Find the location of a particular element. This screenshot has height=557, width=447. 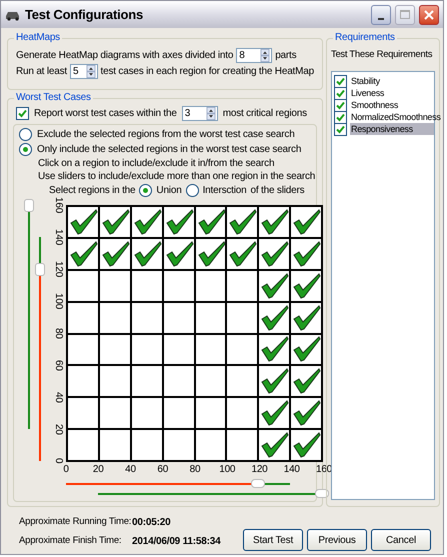

minimize-button is located at coordinates (381, 14).